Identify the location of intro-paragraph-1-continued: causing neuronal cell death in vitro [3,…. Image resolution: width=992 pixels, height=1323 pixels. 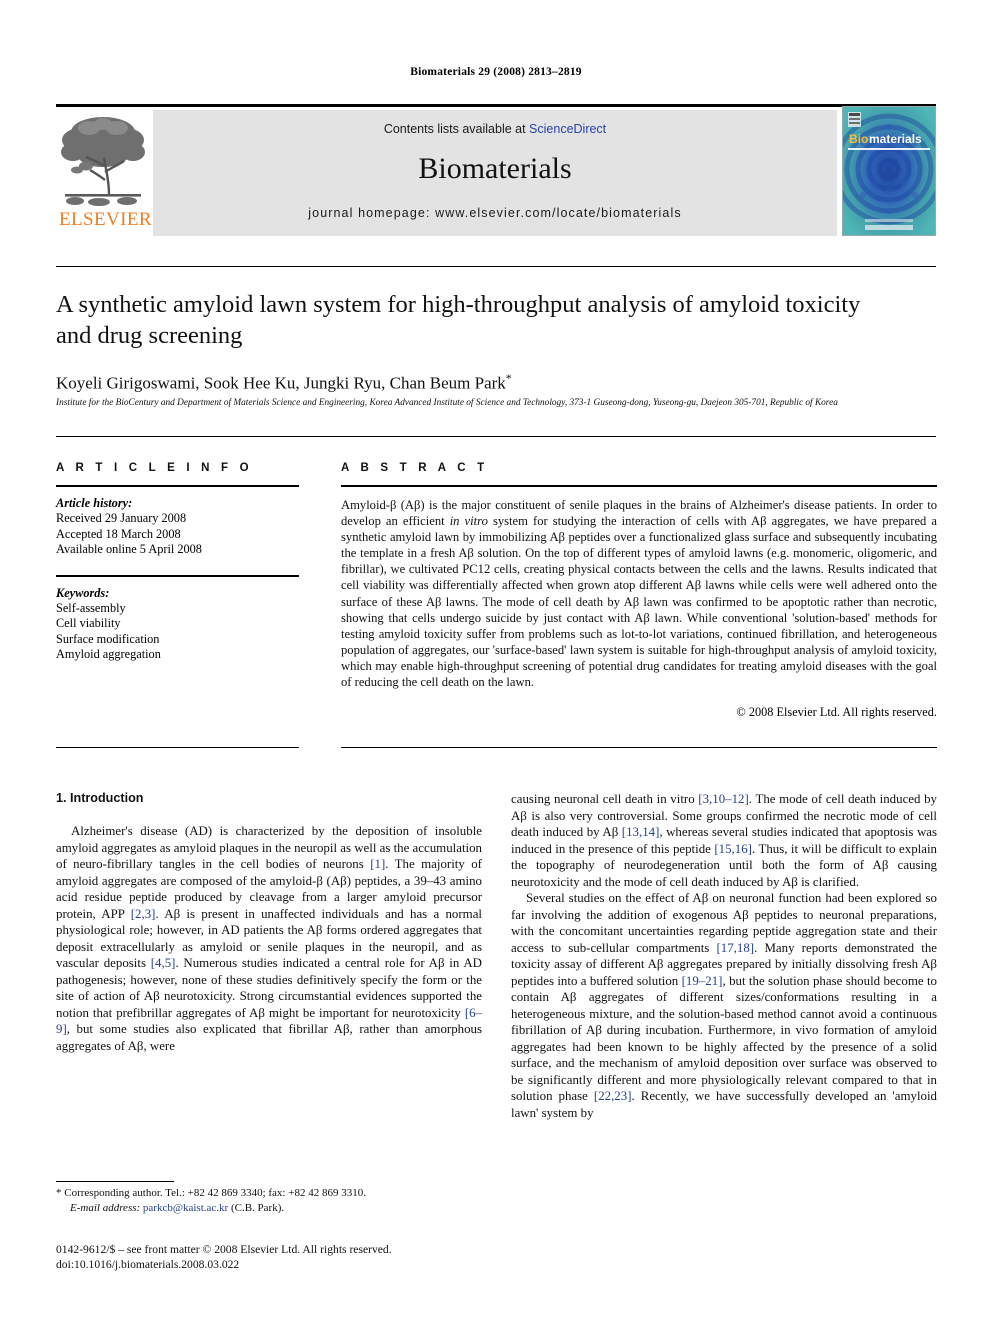
(724, 840).